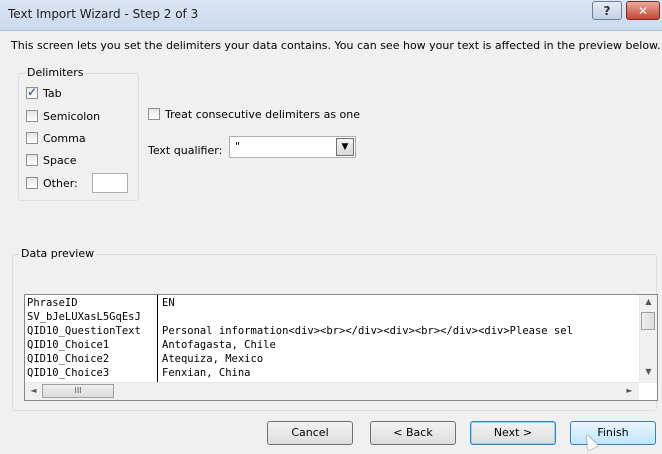 This screenshot has width=662, height=454. Describe the element at coordinates (513, 433) in the screenshot. I see `next-button: Next >` at that location.